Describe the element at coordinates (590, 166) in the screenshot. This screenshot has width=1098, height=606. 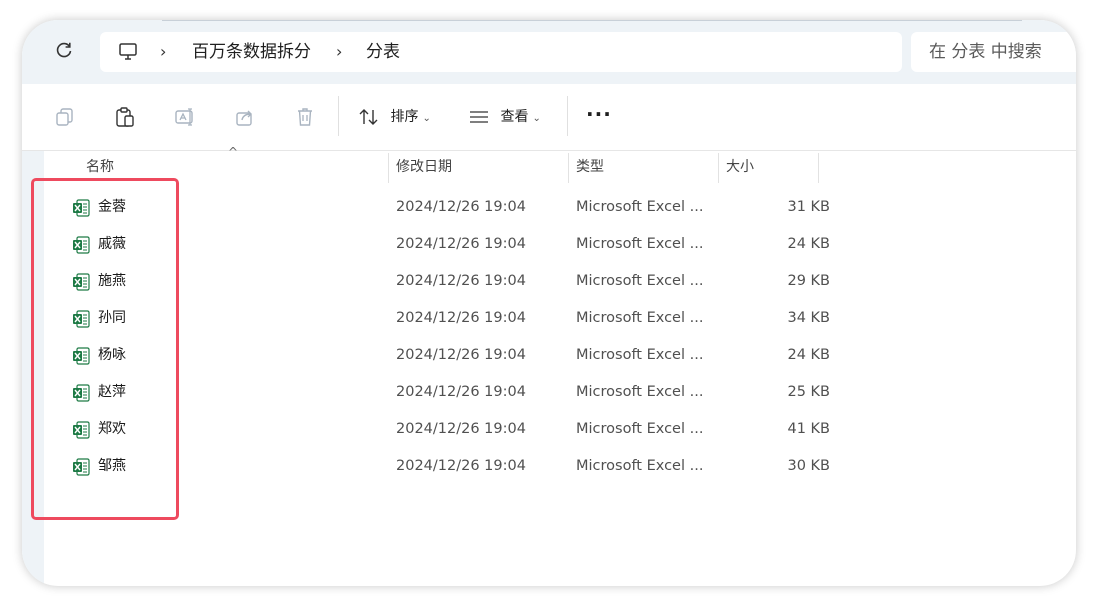
I see `column-header-type: 类型` at that location.